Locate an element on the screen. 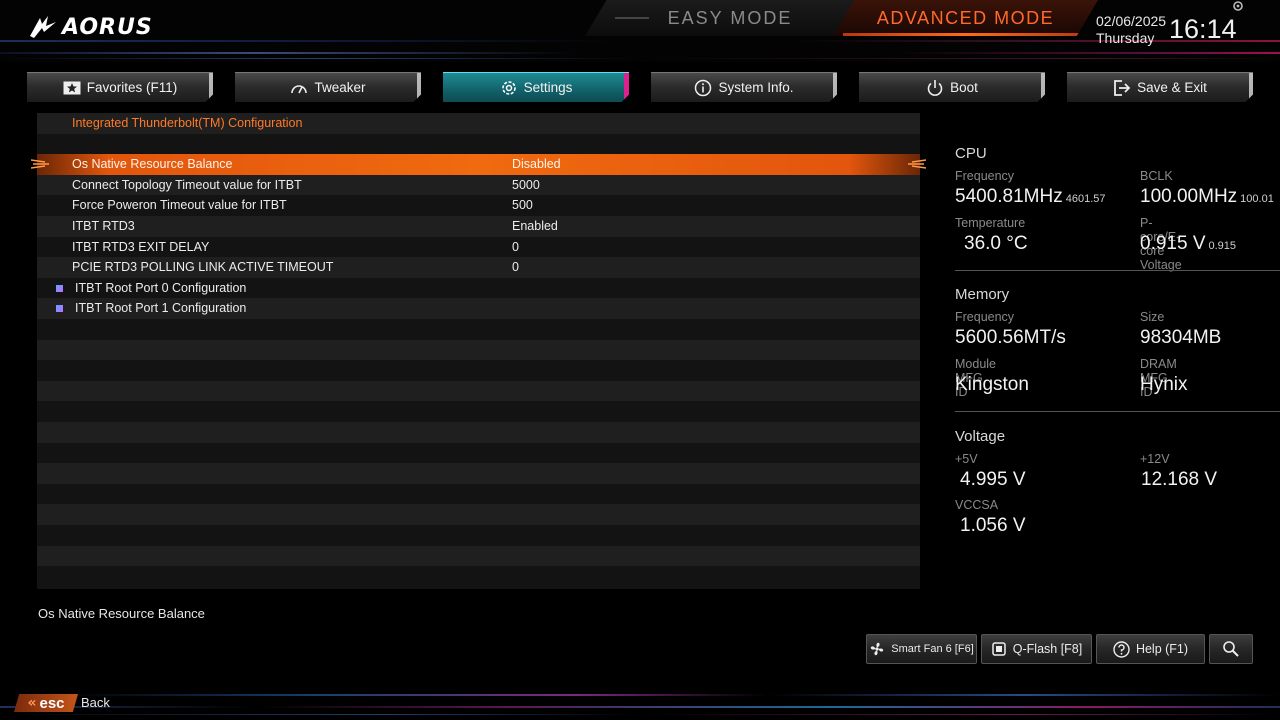 The height and width of the screenshot is (720, 1280). clock-time: 16:14 is located at coordinates (1203, 29).